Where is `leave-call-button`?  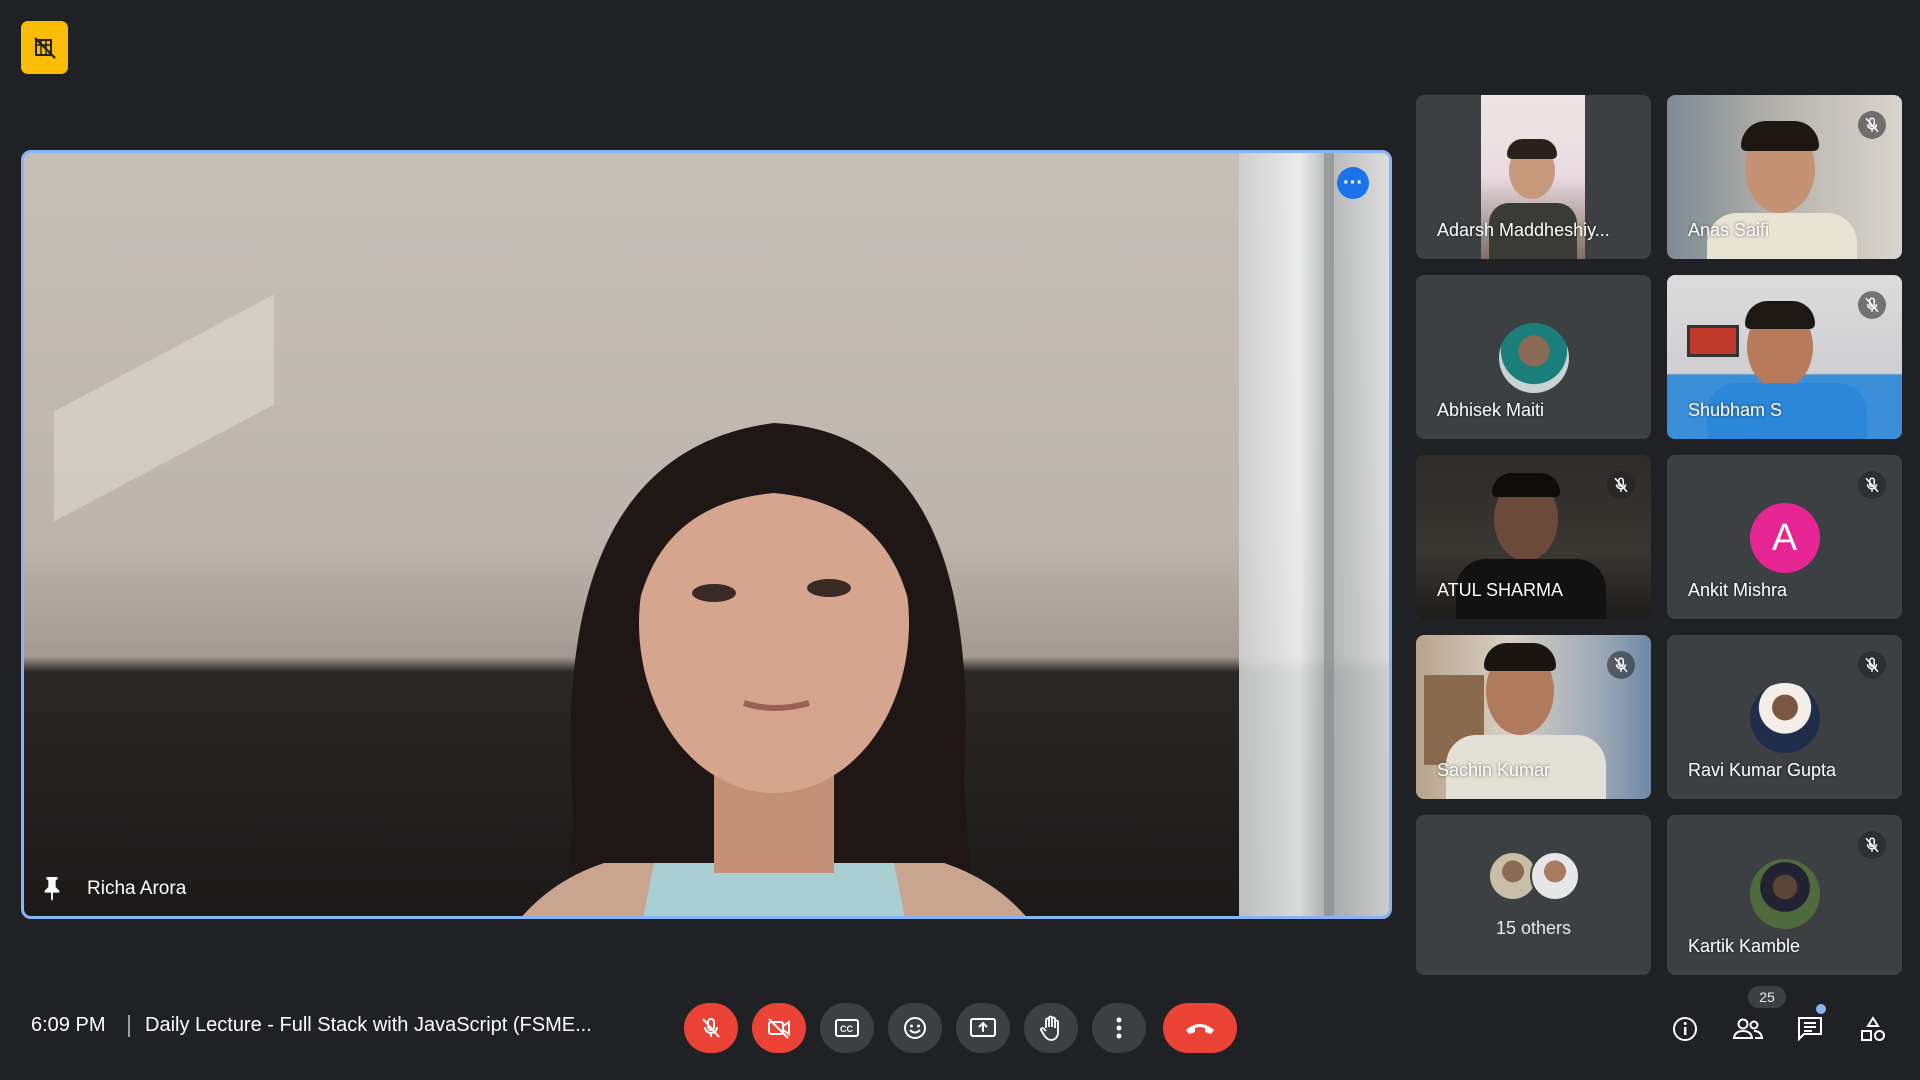
leave-call-button is located at coordinates (1200, 1028).